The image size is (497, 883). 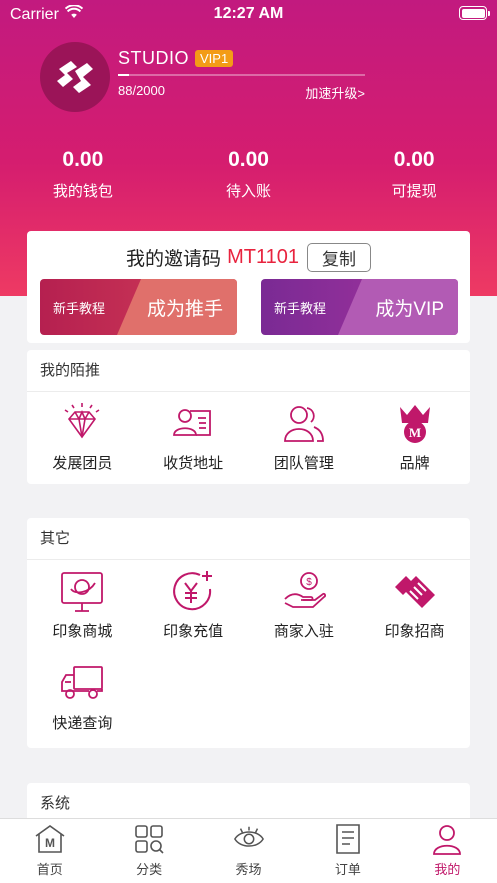 I want to click on tab-showroom: 秀场, so click(x=248, y=851).